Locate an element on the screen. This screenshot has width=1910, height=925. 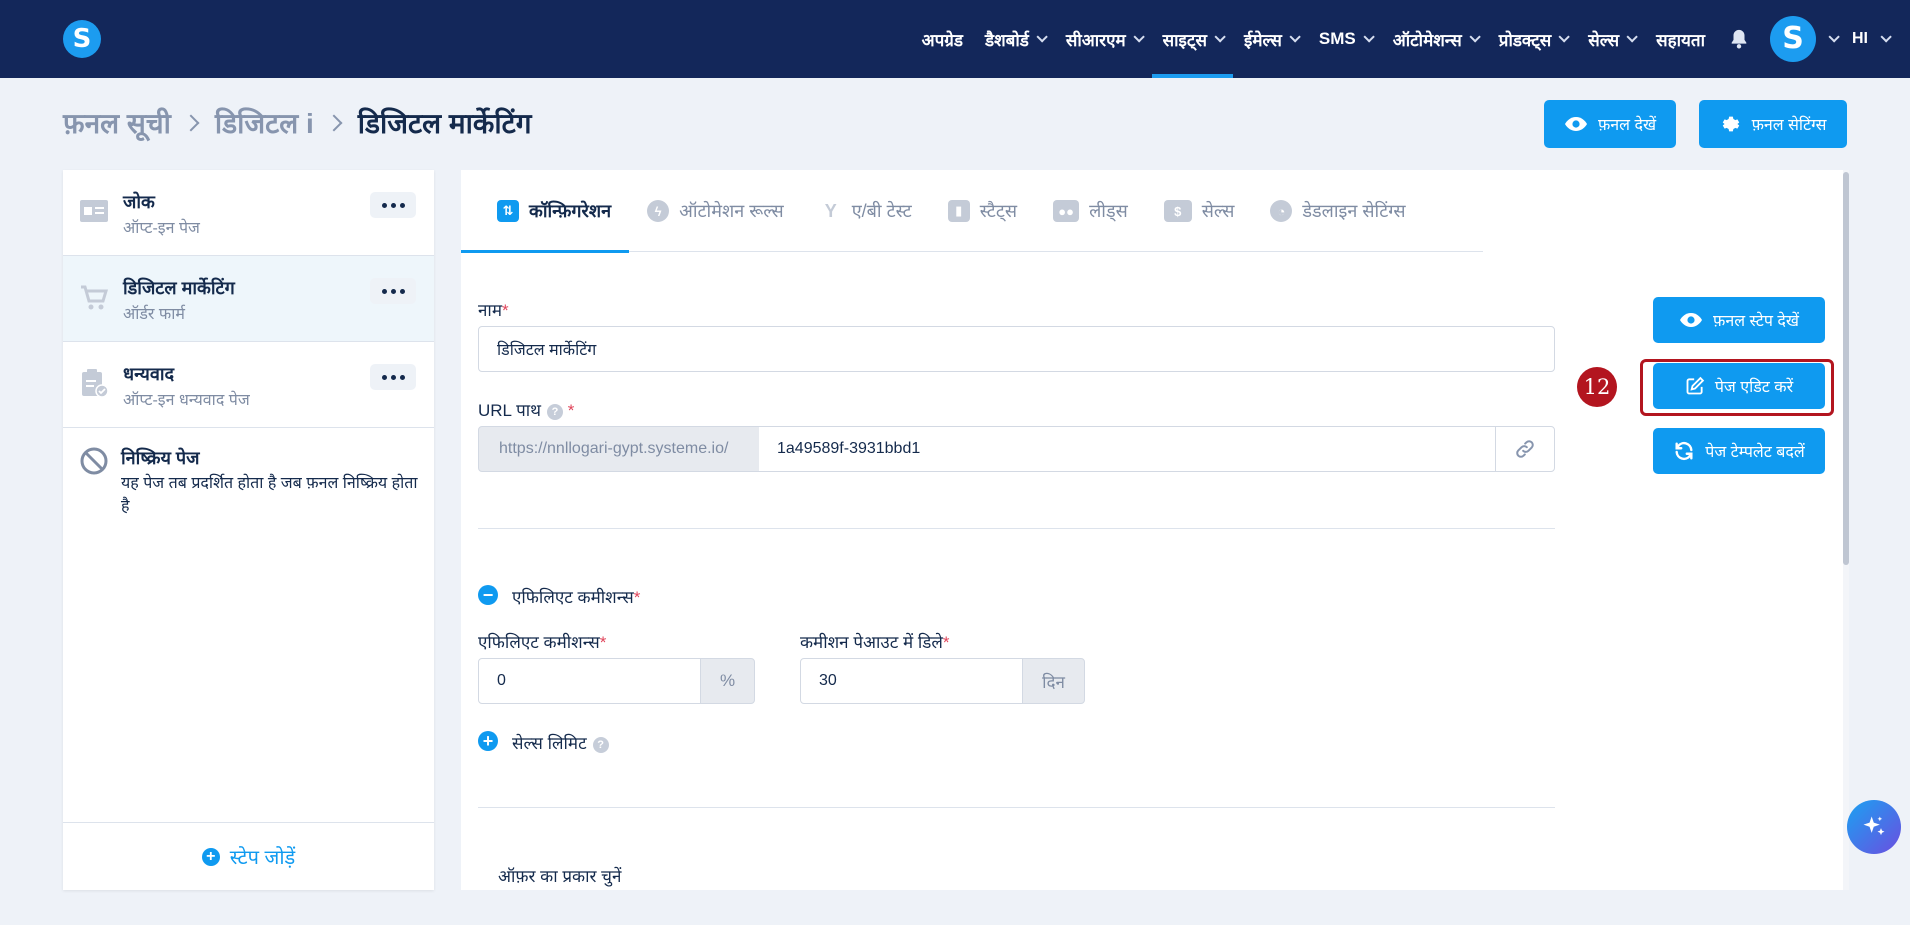
tab-stats: ▮ स्टैट्स is located at coordinates (982, 211).